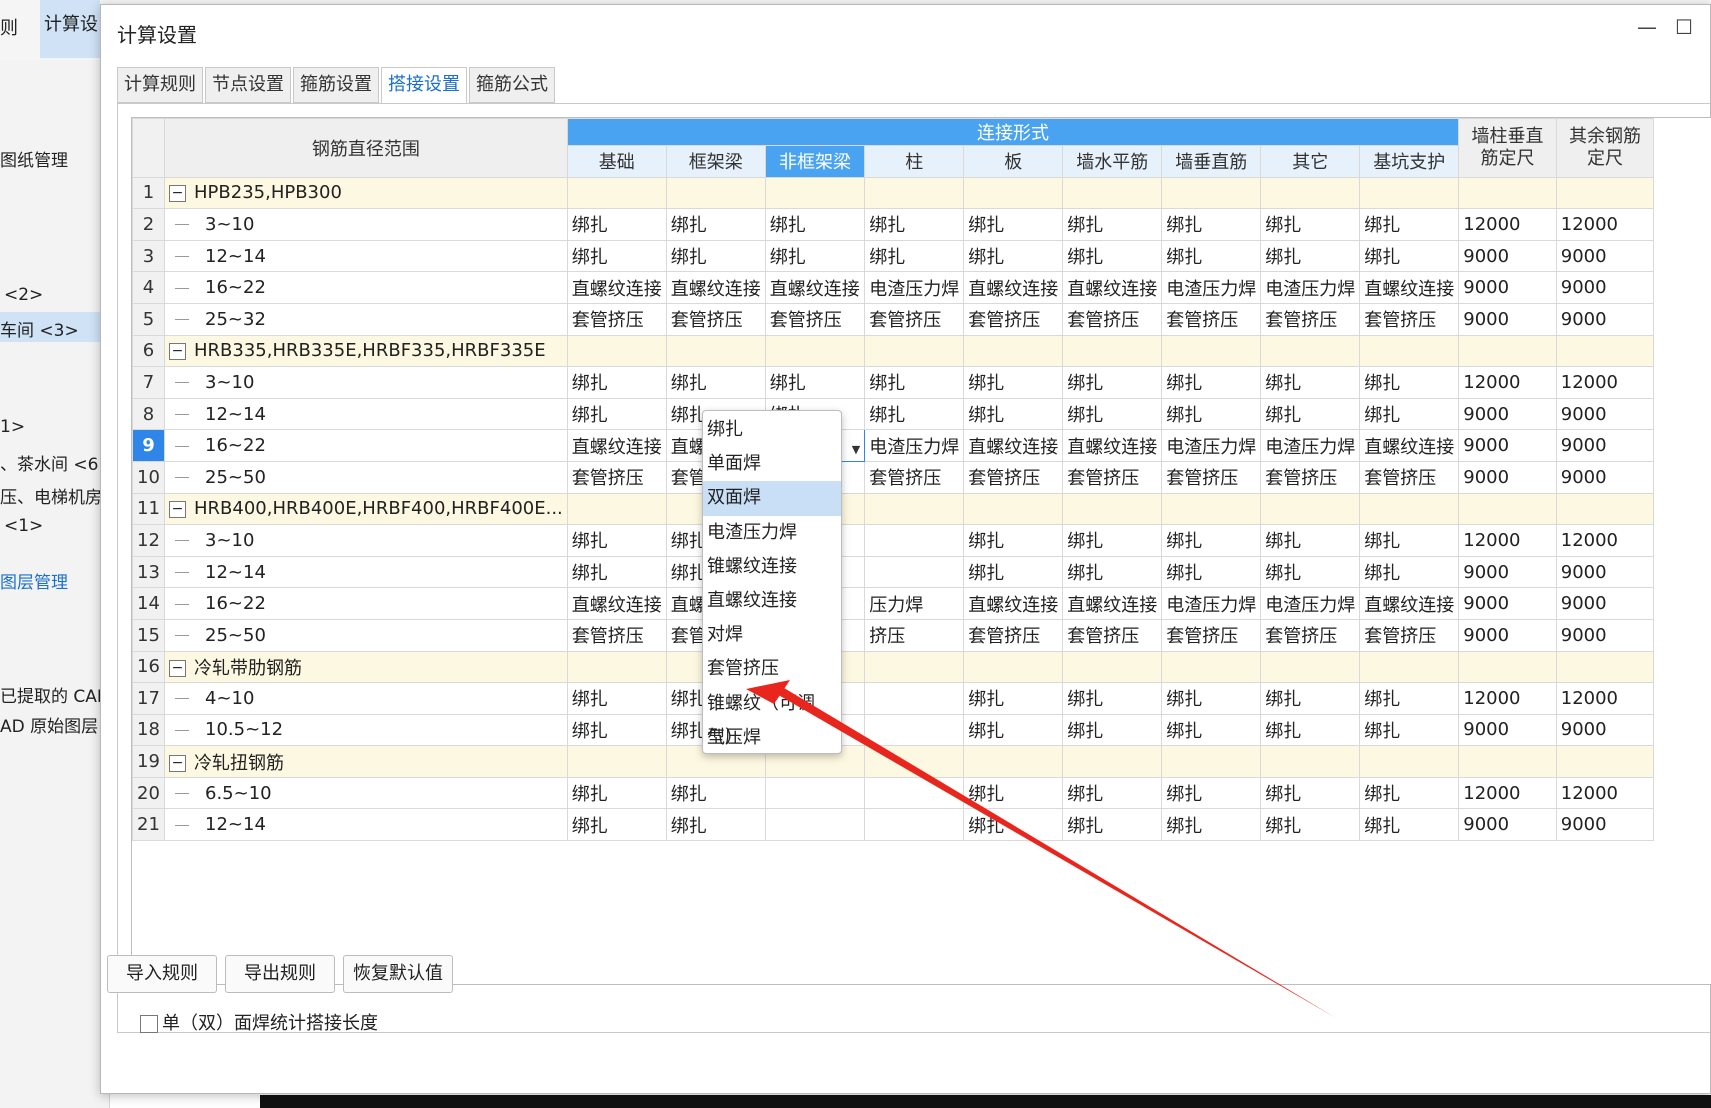 The height and width of the screenshot is (1108, 1711). Describe the element at coordinates (366, 635) in the screenshot. I see `range-label-cell: 25~50` at that location.